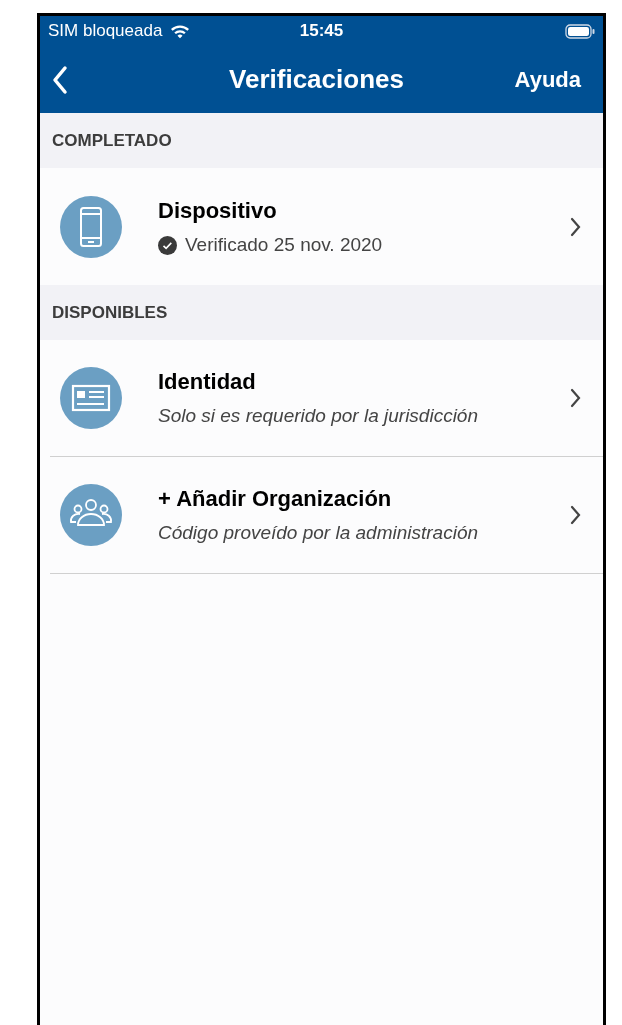 The height and width of the screenshot is (1025, 622). What do you see at coordinates (580, 31) in the screenshot?
I see `battery-icon` at bounding box center [580, 31].